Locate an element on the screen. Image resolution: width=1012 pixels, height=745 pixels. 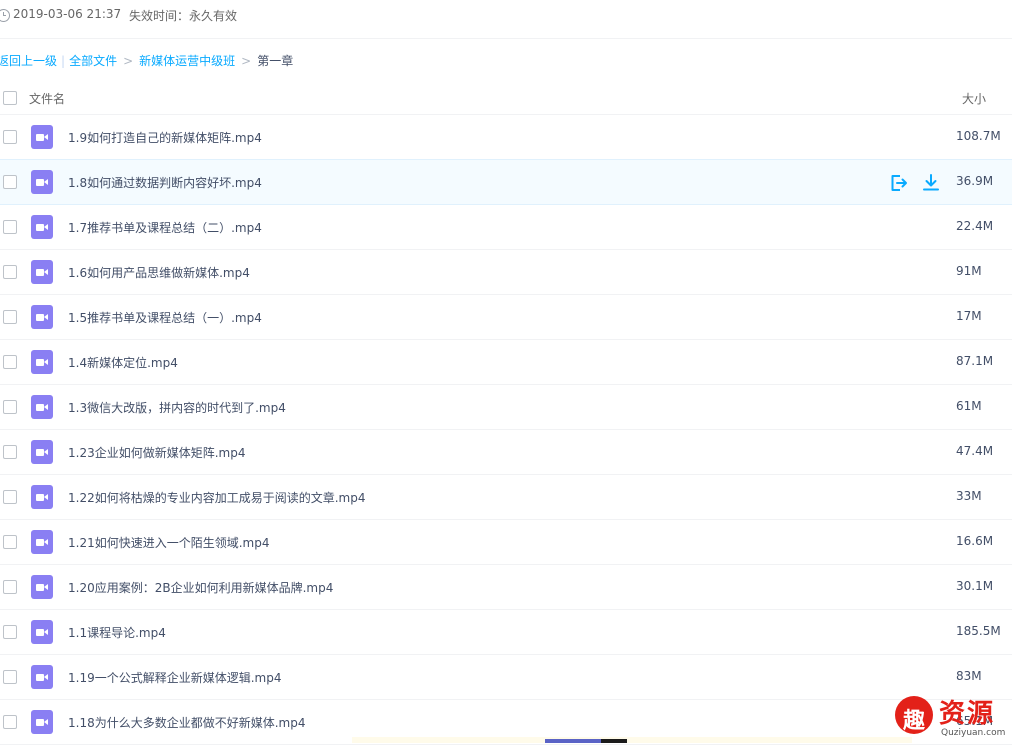
watermark-logo: 趣 is located at coordinates (914, 715).